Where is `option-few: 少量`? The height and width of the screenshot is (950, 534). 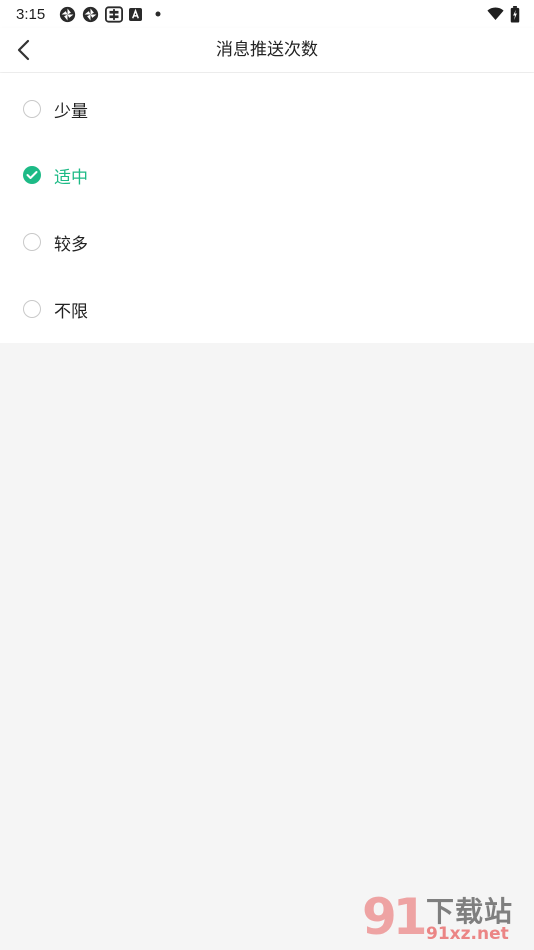
option-few: 少量 is located at coordinates (267, 109).